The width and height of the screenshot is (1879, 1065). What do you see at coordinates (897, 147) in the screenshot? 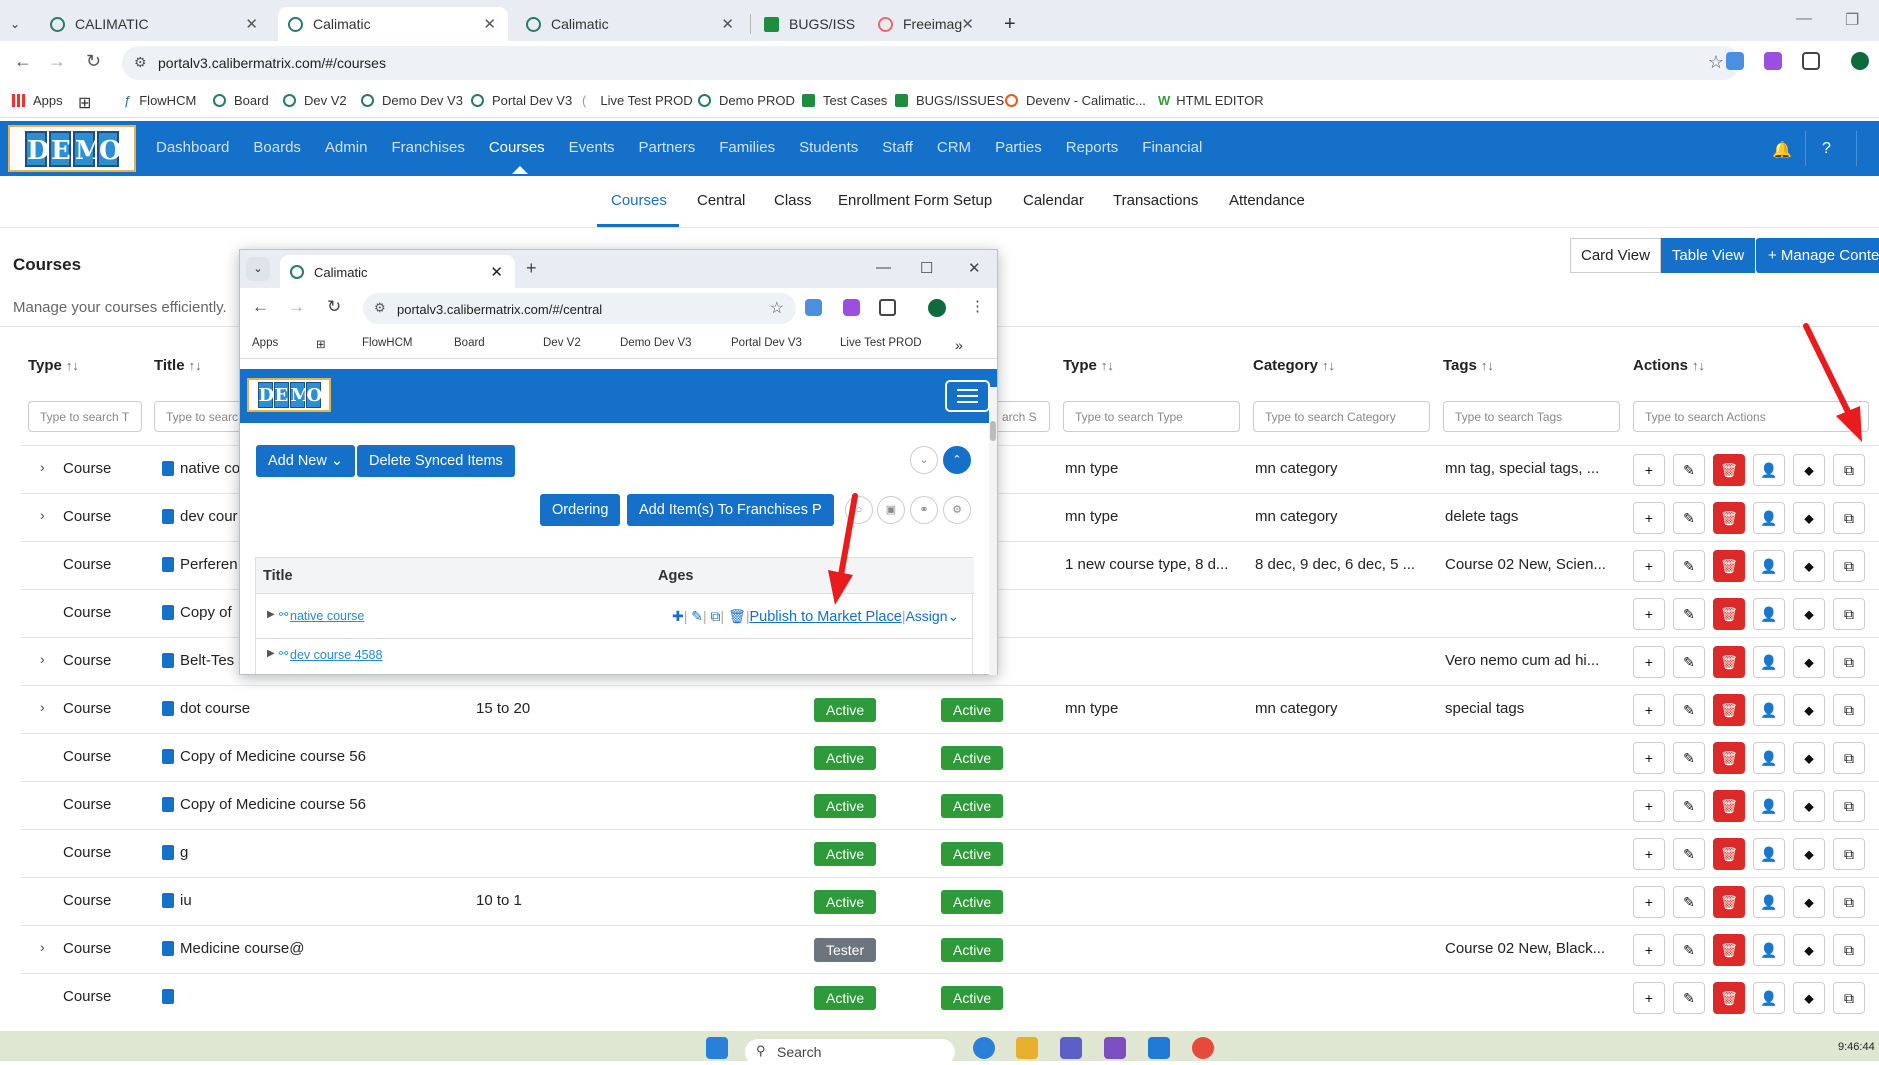
I see `nav-staff: Staff` at bounding box center [897, 147].